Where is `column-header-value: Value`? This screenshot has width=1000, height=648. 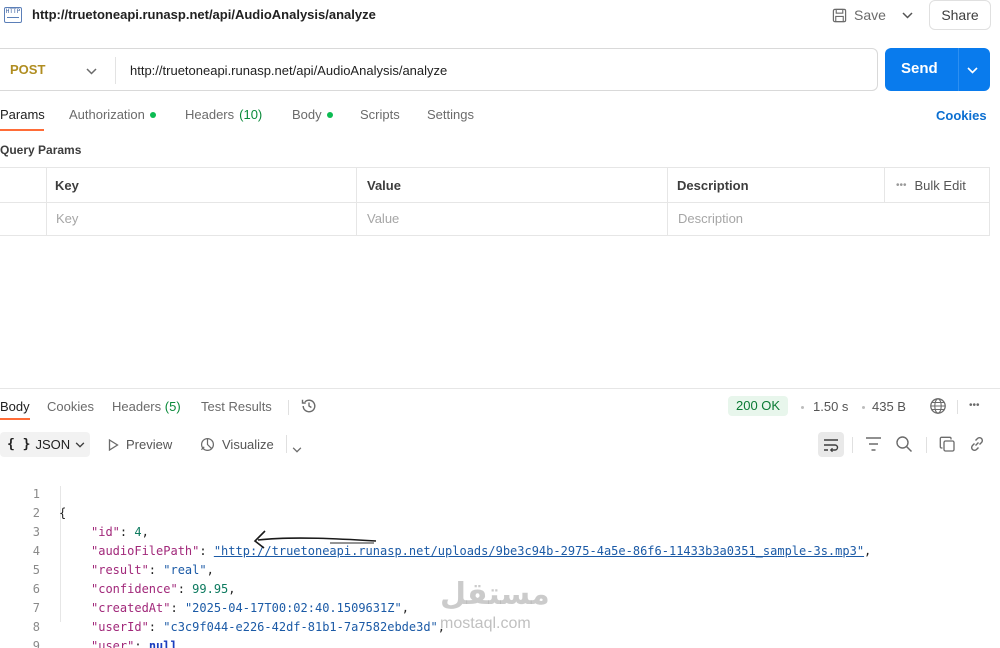
column-header-value: Value is located at coordinates (384, 185).